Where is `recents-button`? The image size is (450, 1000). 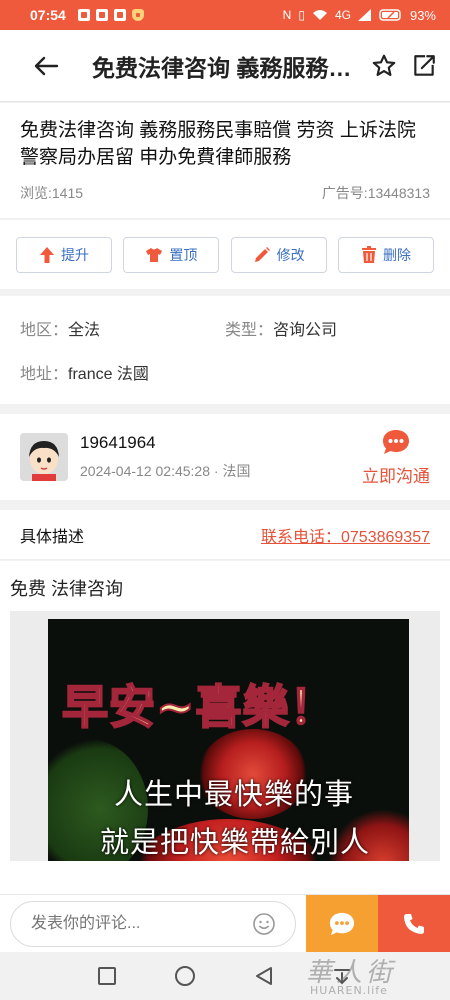
recents-button is located at coordinates (107, 976).